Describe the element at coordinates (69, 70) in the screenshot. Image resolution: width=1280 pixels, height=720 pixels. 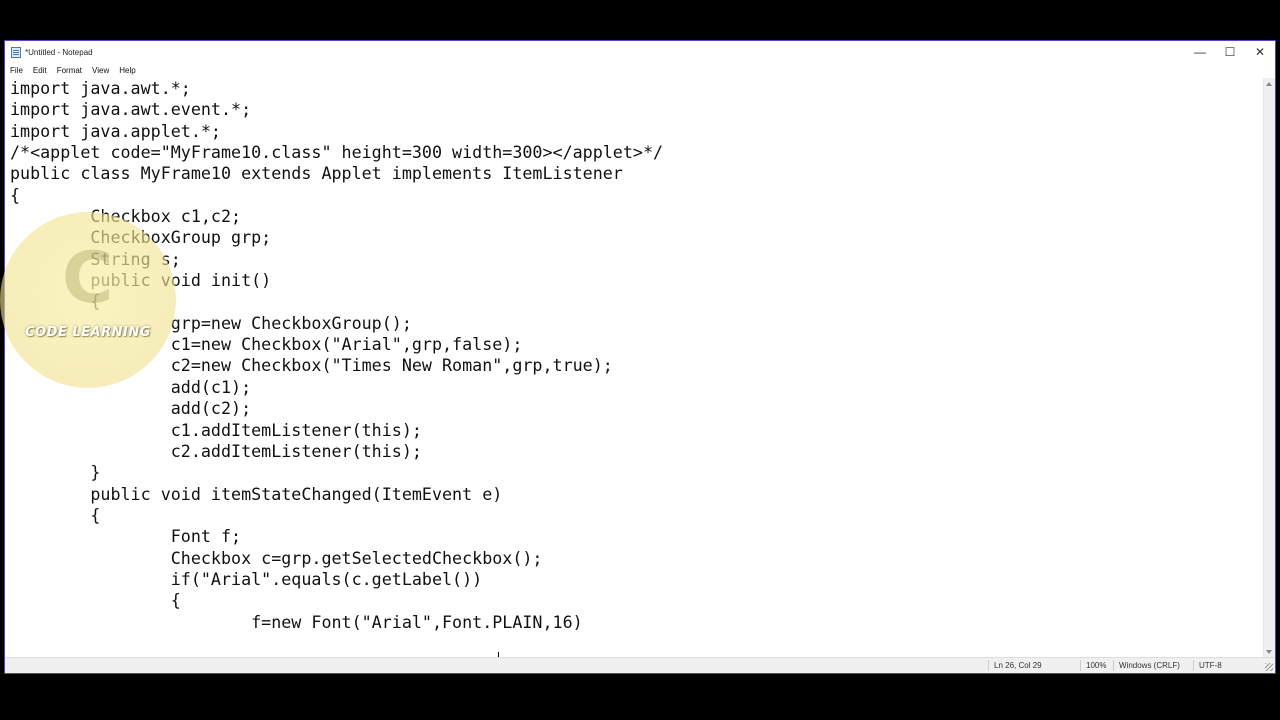
I see `menu-format: Format` at that location.